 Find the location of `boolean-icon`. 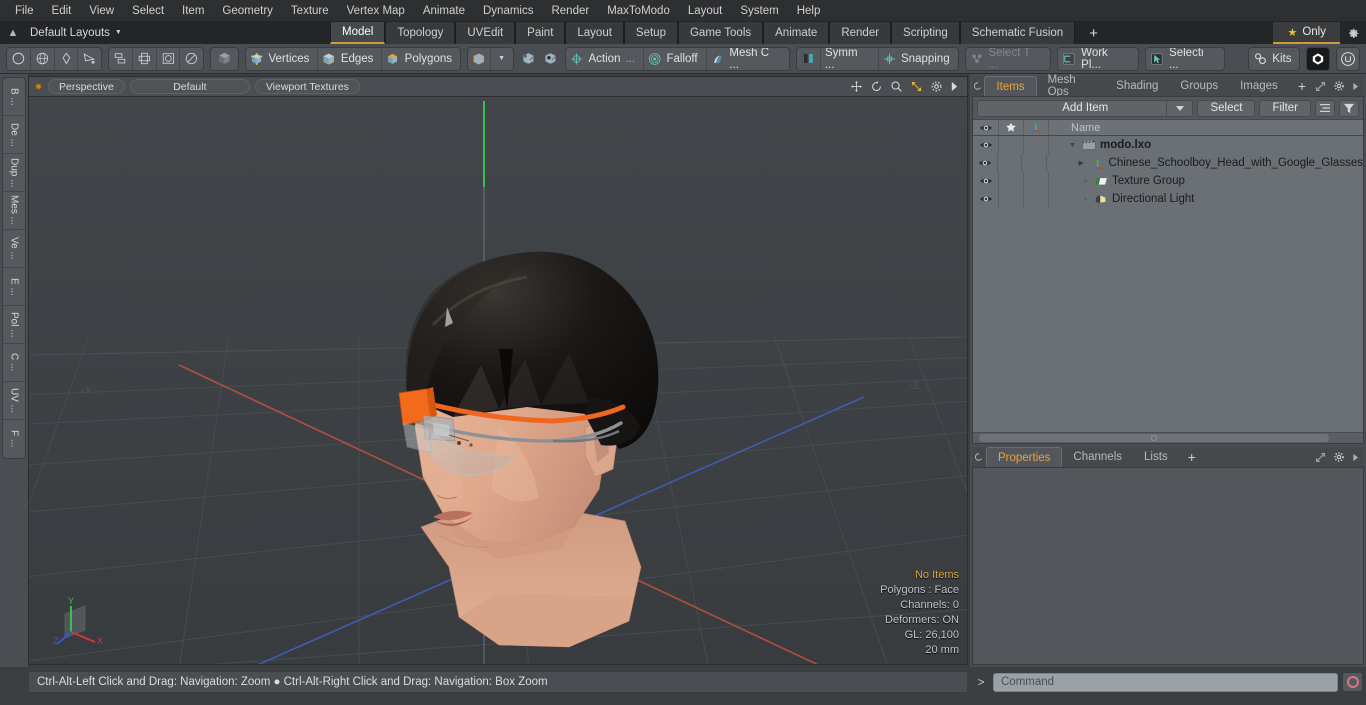

boolean-icon is located at coordinates (169, 58).